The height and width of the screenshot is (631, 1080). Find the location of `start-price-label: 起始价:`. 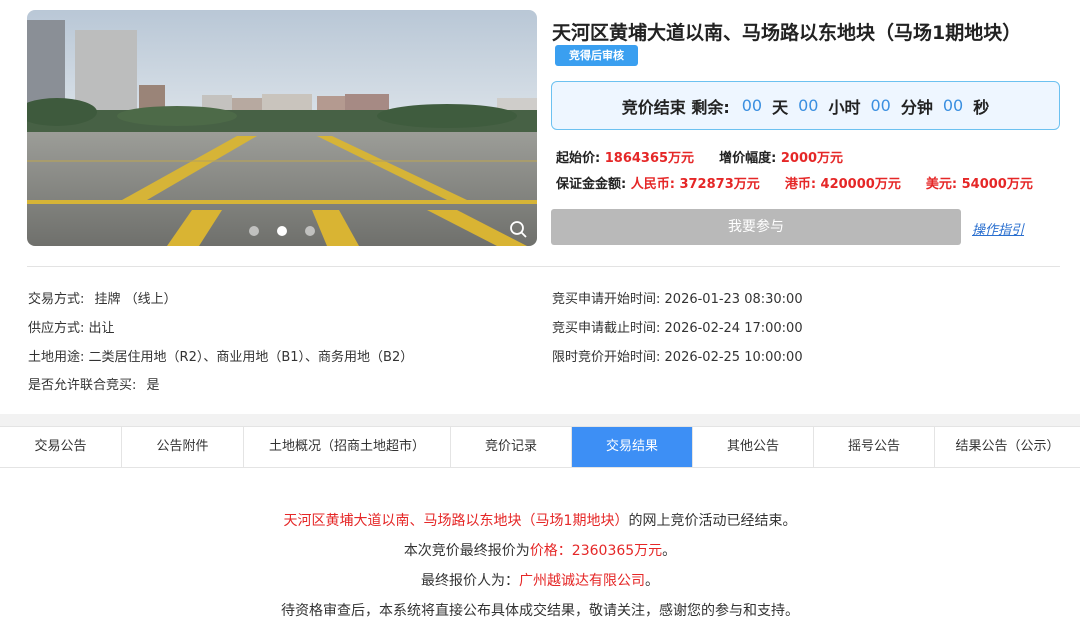

start-price-label: 起始价: is located at coordinates (578, 158).